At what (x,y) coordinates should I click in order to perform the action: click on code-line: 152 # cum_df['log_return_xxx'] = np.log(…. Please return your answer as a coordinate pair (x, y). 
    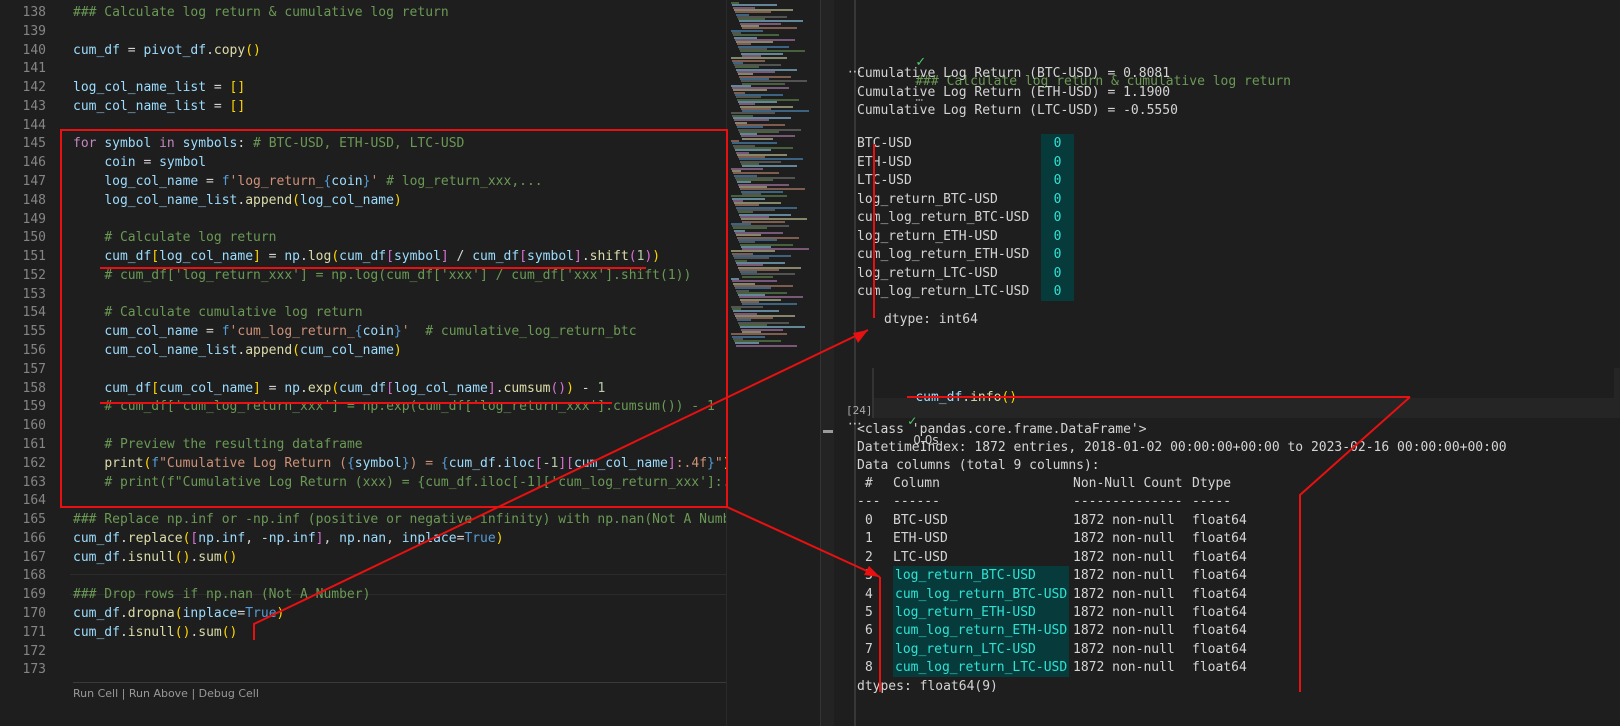
    Looking at the image, I should click on (363, 275).